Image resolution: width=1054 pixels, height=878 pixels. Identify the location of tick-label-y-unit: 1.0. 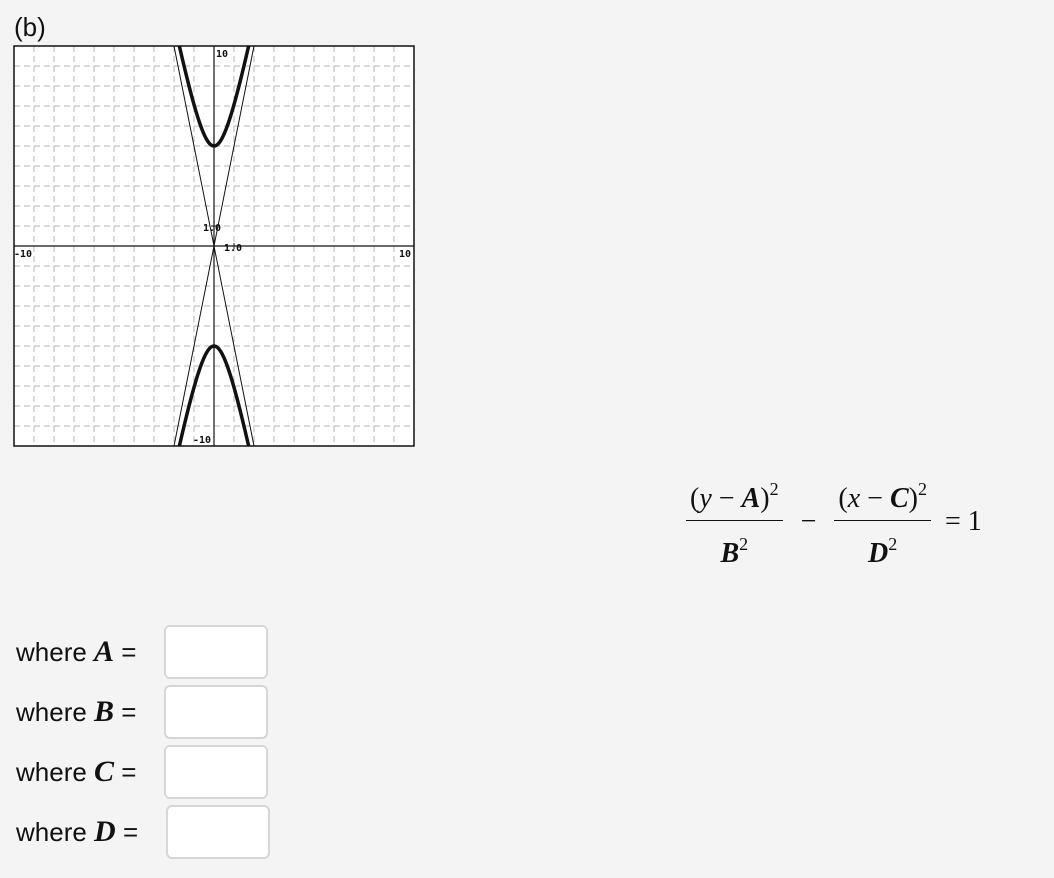
(212, 228).